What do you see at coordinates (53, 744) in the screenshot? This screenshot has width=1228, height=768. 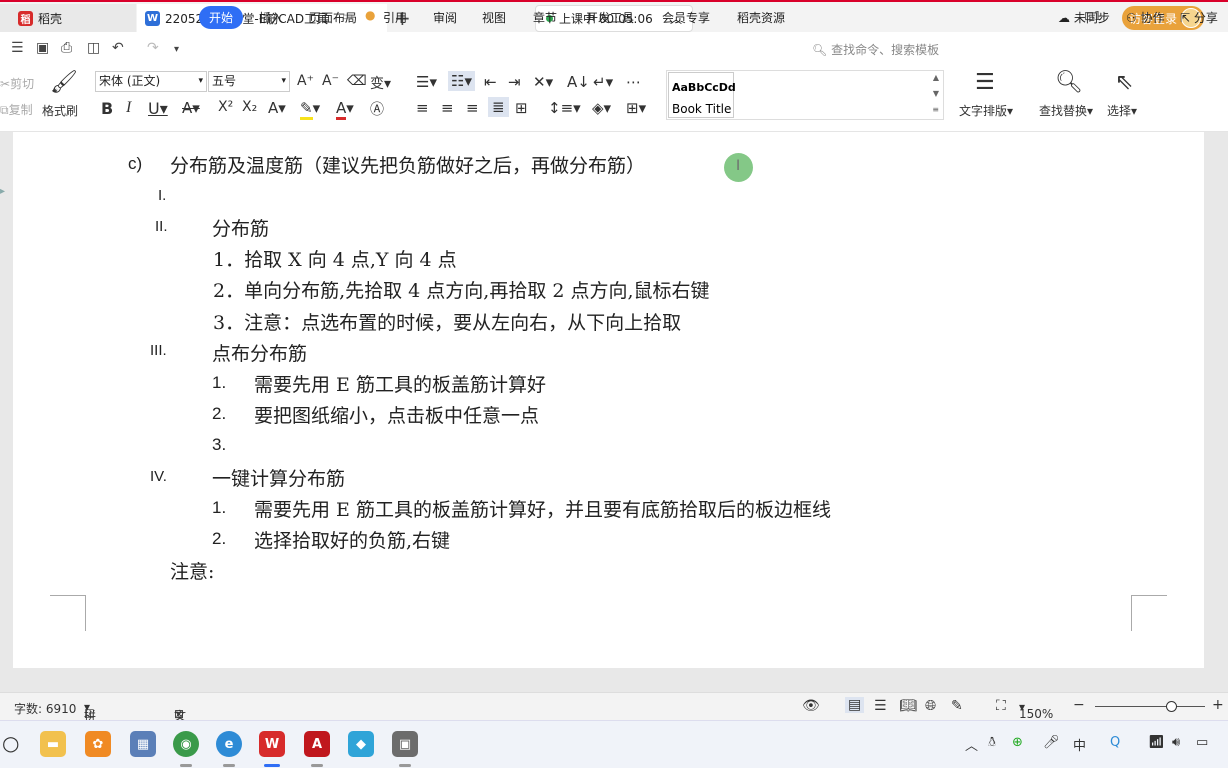 I see `file-explorer-icon: ▬` at bounding box center [53, 744].